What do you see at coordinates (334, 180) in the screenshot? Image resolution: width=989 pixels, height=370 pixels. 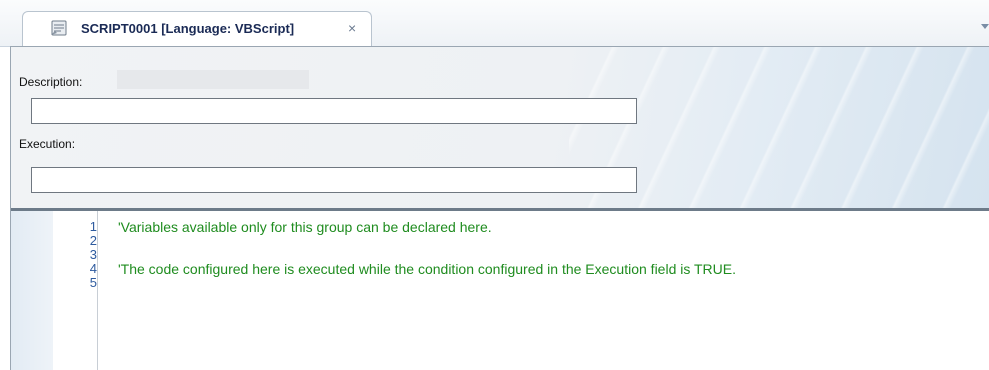 I see `execution-field` at bounding box center [334, 180].